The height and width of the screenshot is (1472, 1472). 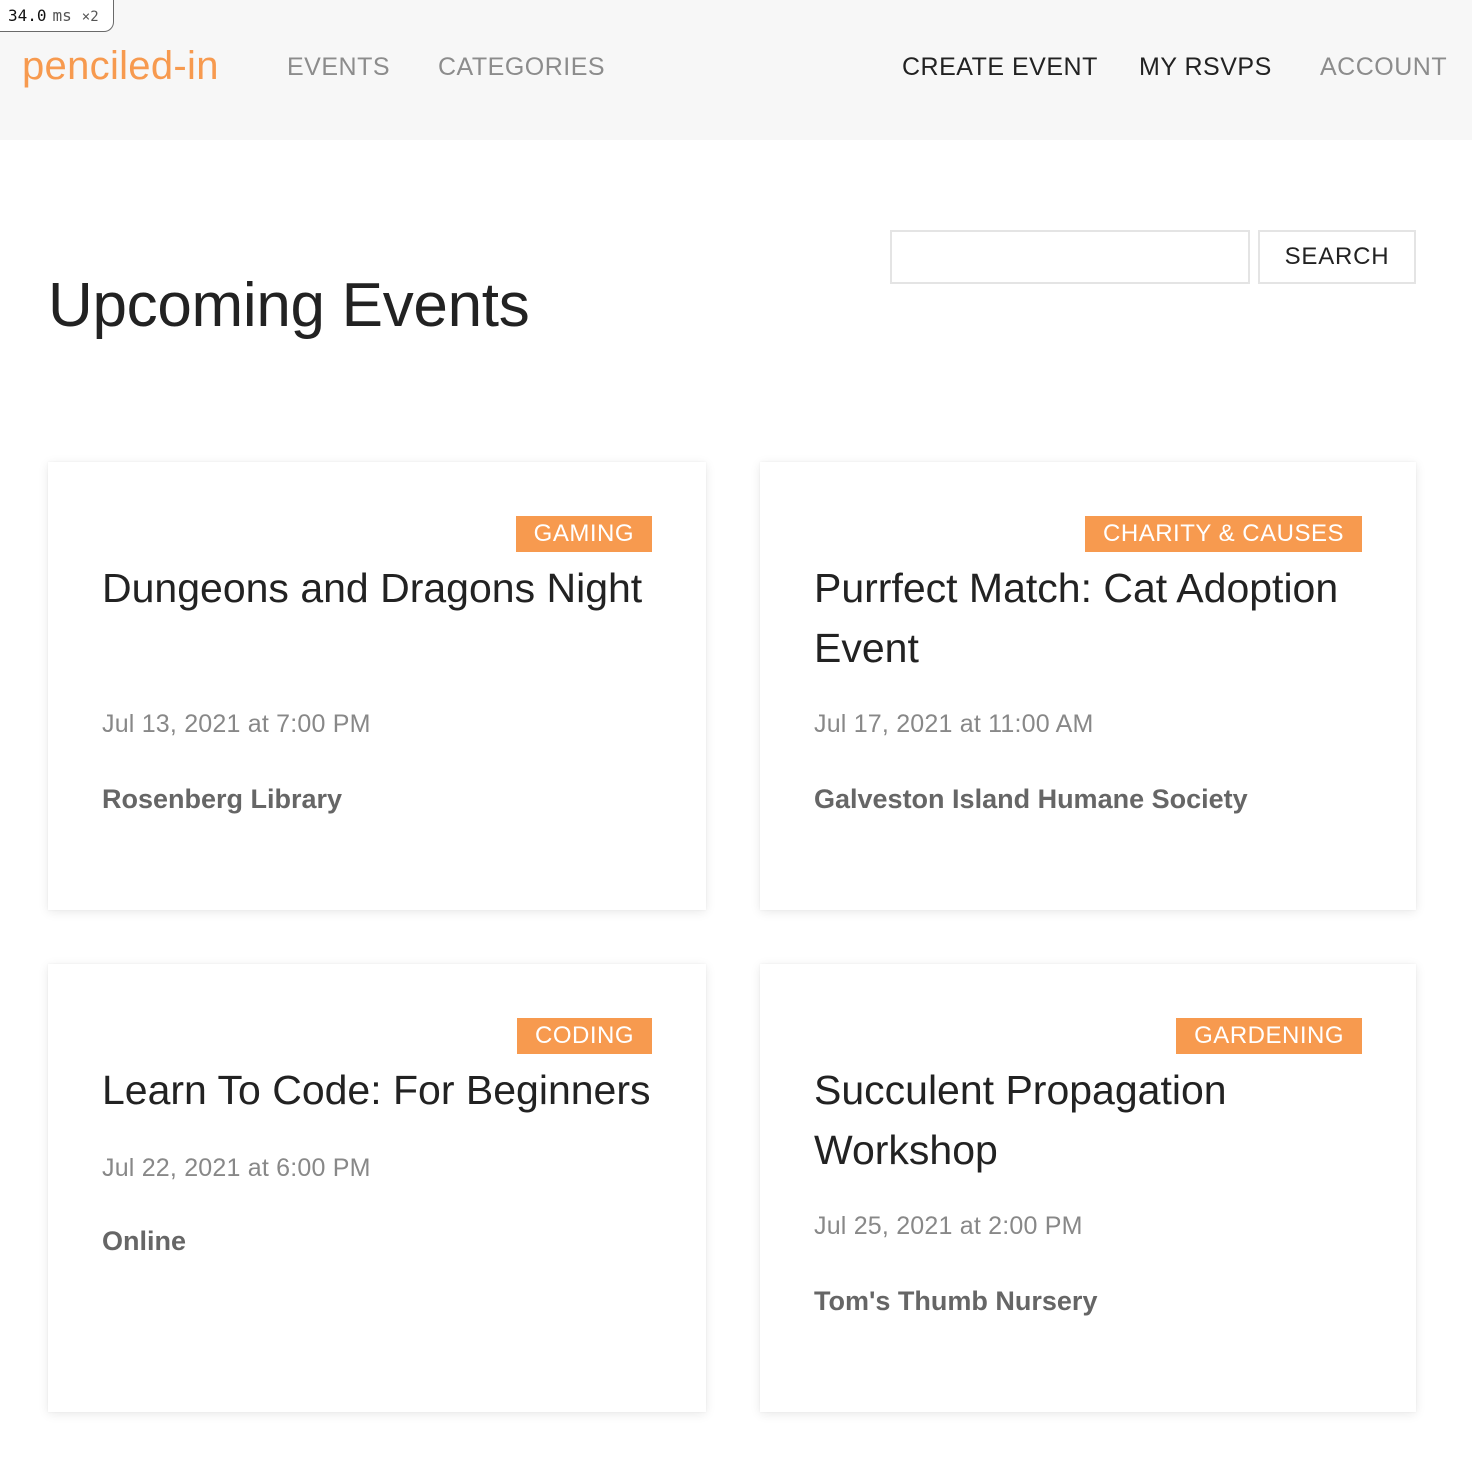 What do you see at coordinates (1070, 257) in the screenshot?
I see `search-input` at bounding box center [1070, 257].